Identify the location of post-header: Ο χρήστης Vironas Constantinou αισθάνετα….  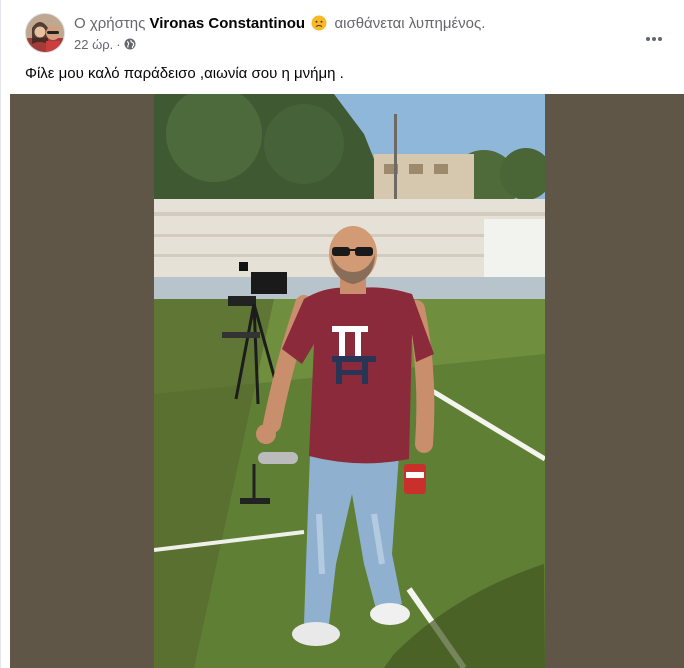
(354, 34).